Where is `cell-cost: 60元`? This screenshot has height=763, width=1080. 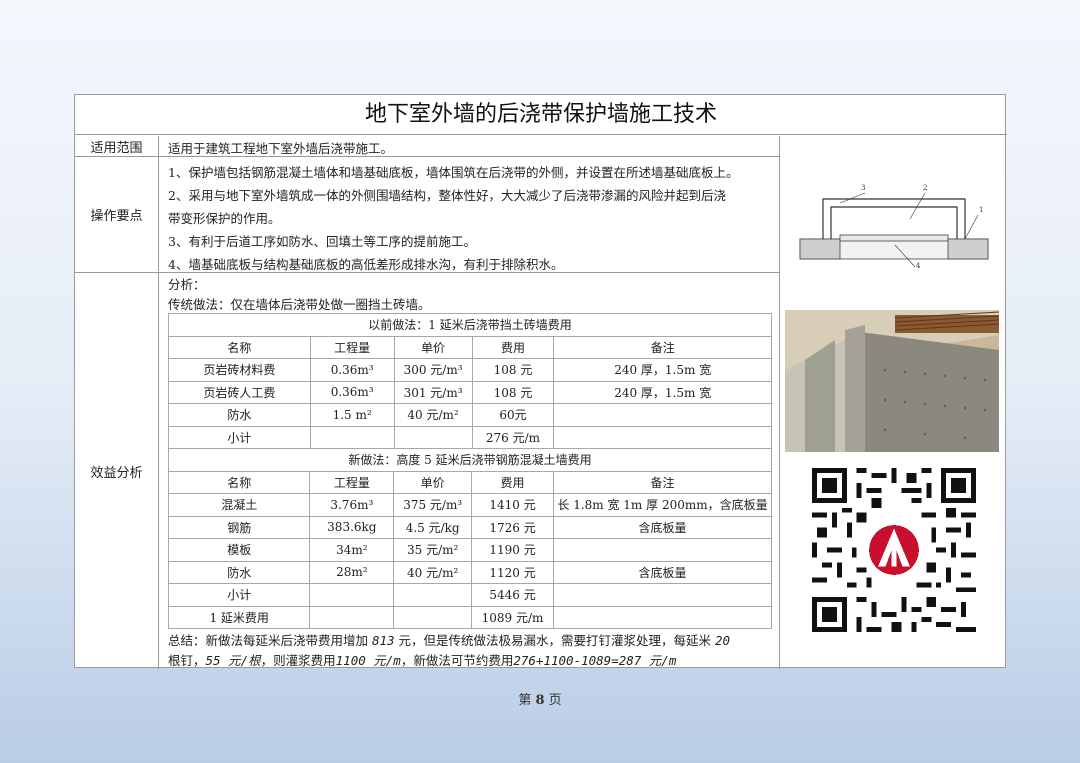
cell-cost: 60元 is located at coordinates (513, 415).